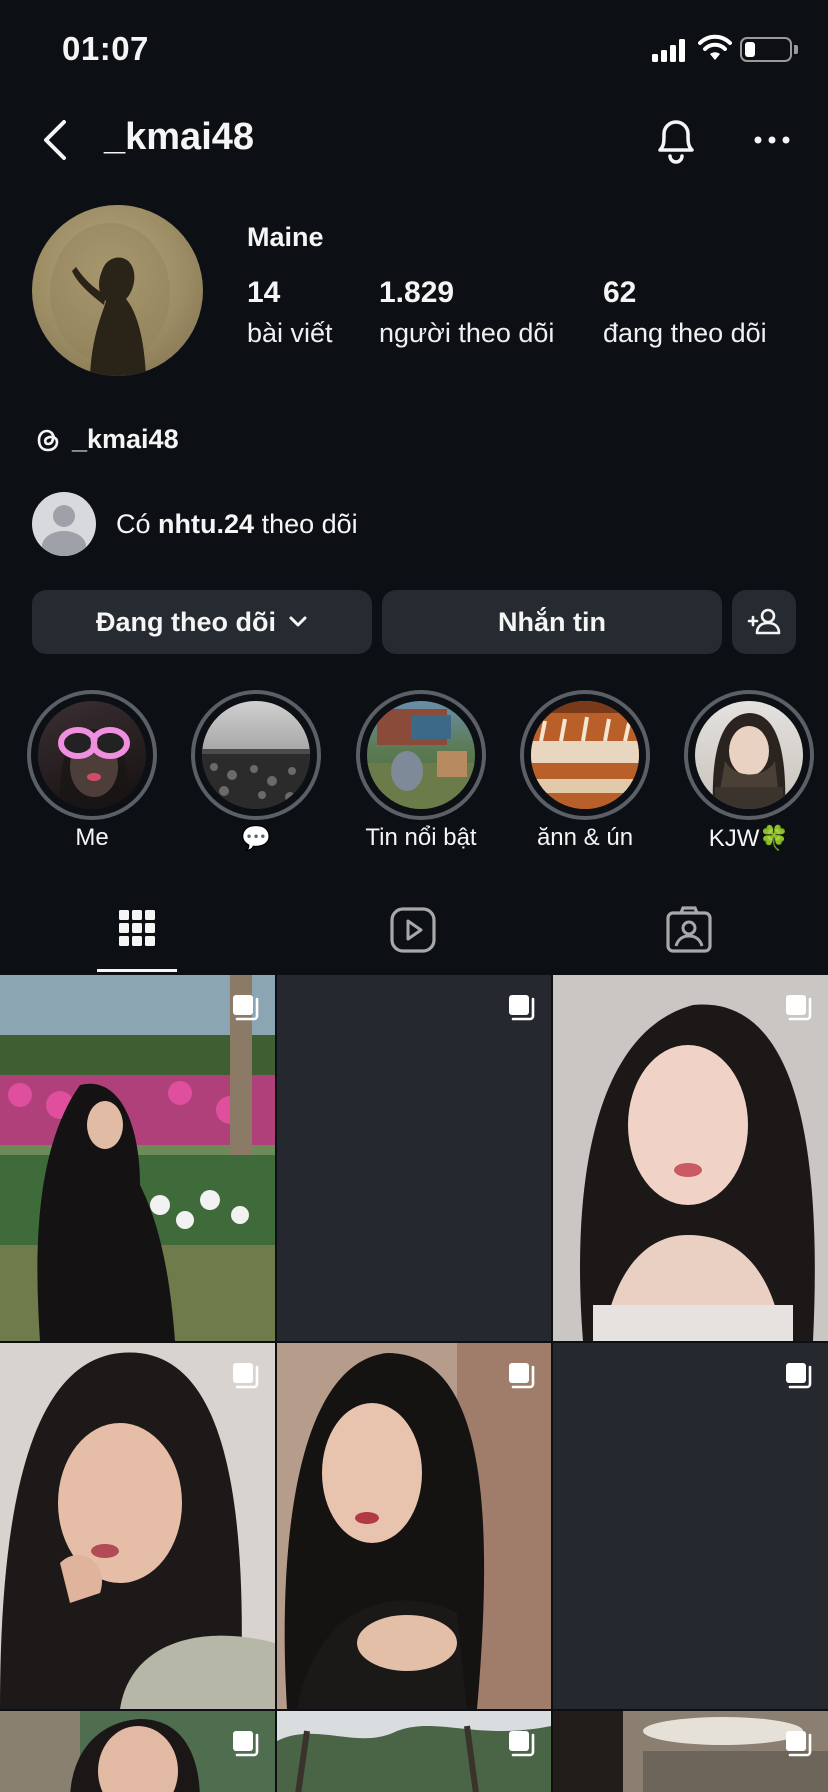 The image size is (828, 1792). Describe the element at coordinates (676, 140) in the screenshot. I see `bell-icon` at that location.